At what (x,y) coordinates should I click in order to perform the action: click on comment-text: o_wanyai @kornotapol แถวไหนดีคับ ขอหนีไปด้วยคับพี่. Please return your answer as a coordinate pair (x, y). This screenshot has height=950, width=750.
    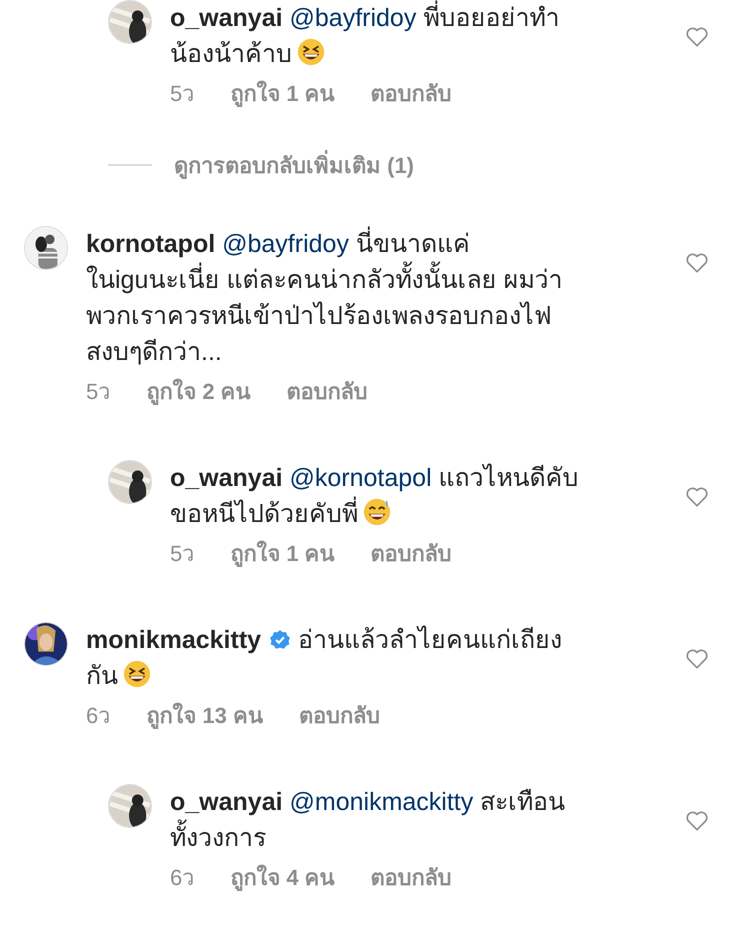
    Looking at the image, I should click on (375, 496).